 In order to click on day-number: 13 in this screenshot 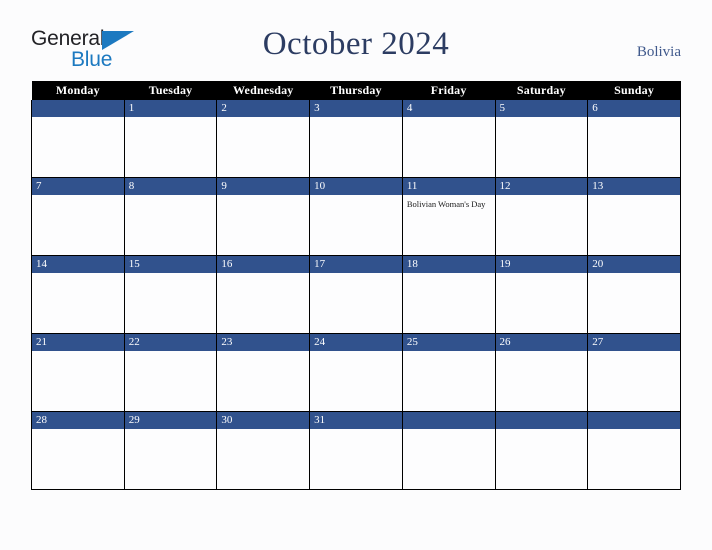, I will do `click(634, 186)`.